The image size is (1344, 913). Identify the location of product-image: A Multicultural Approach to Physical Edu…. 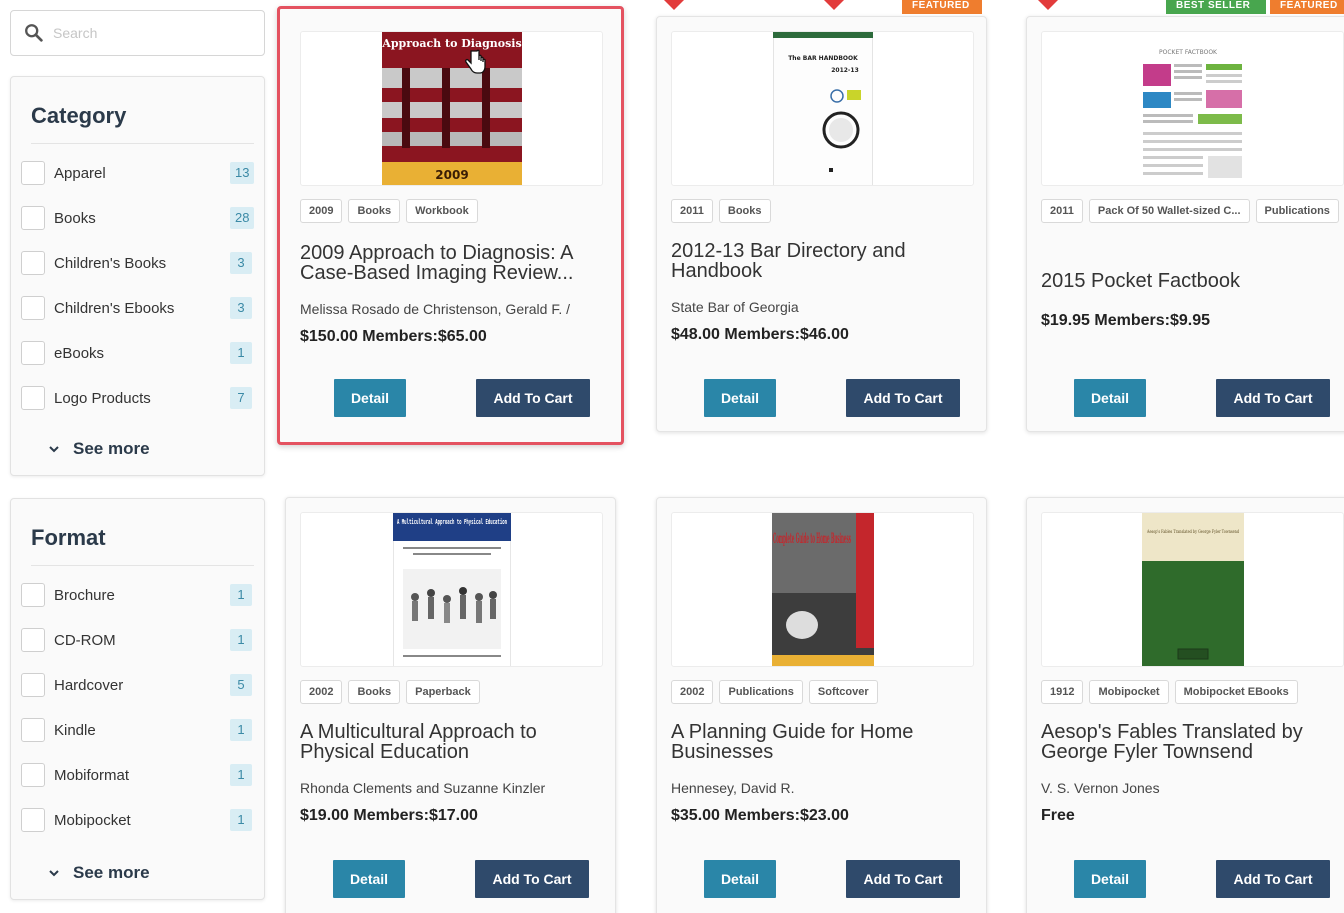
(451, 589).